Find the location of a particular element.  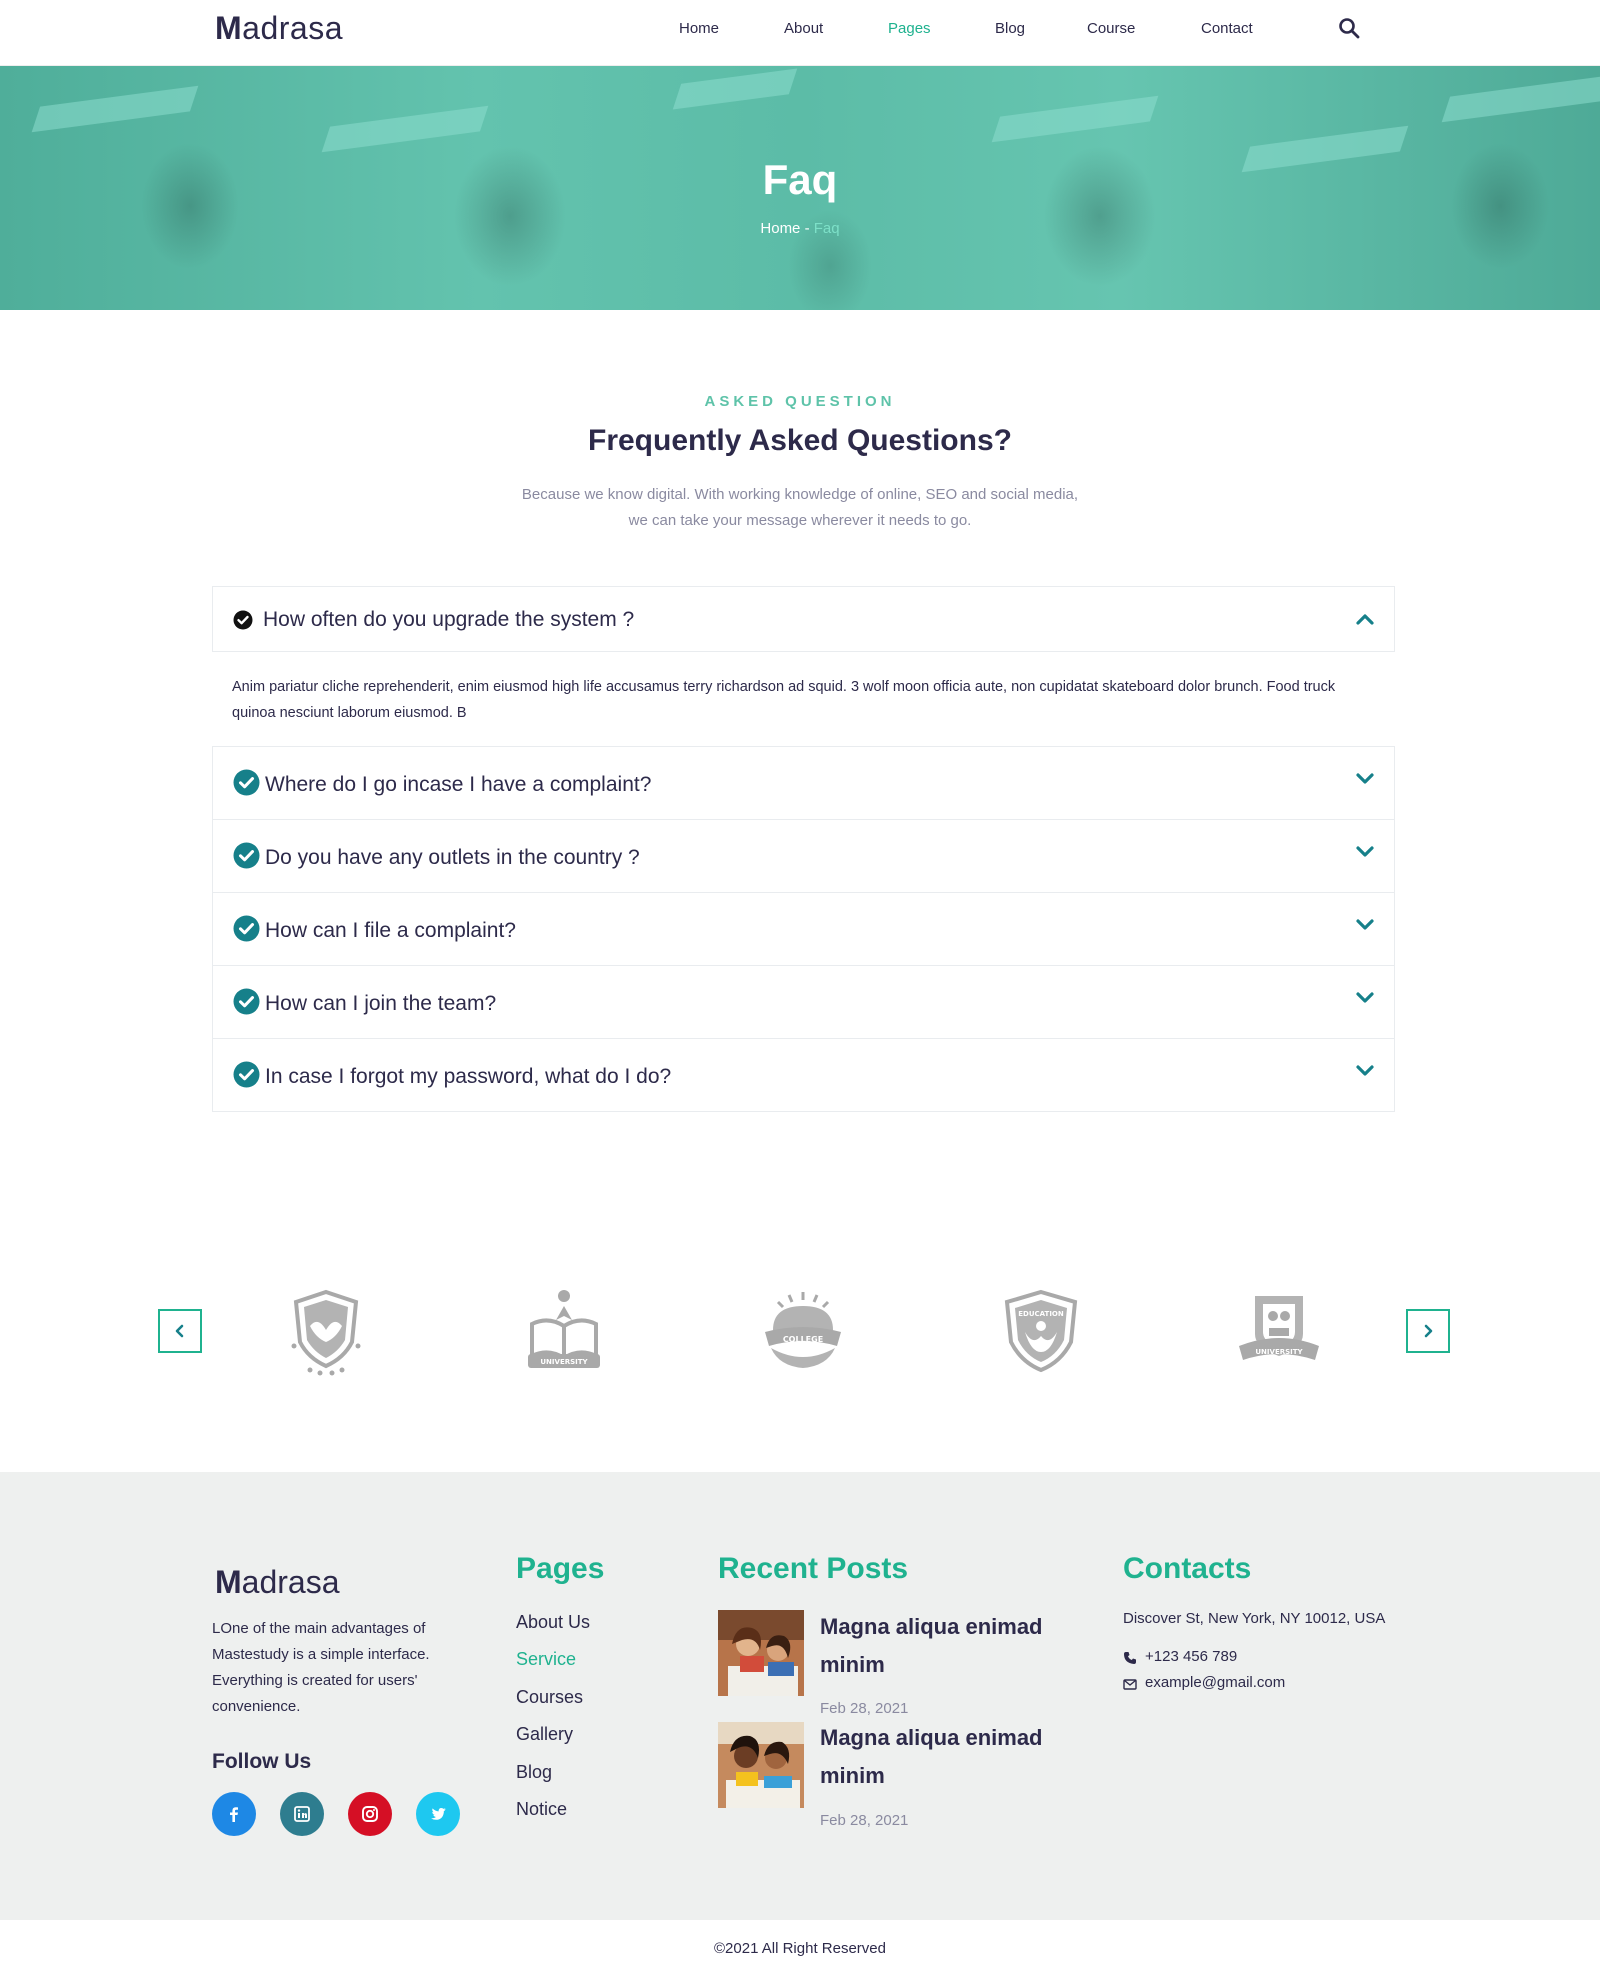

facebook-button is located at coordinates (234, 1814).